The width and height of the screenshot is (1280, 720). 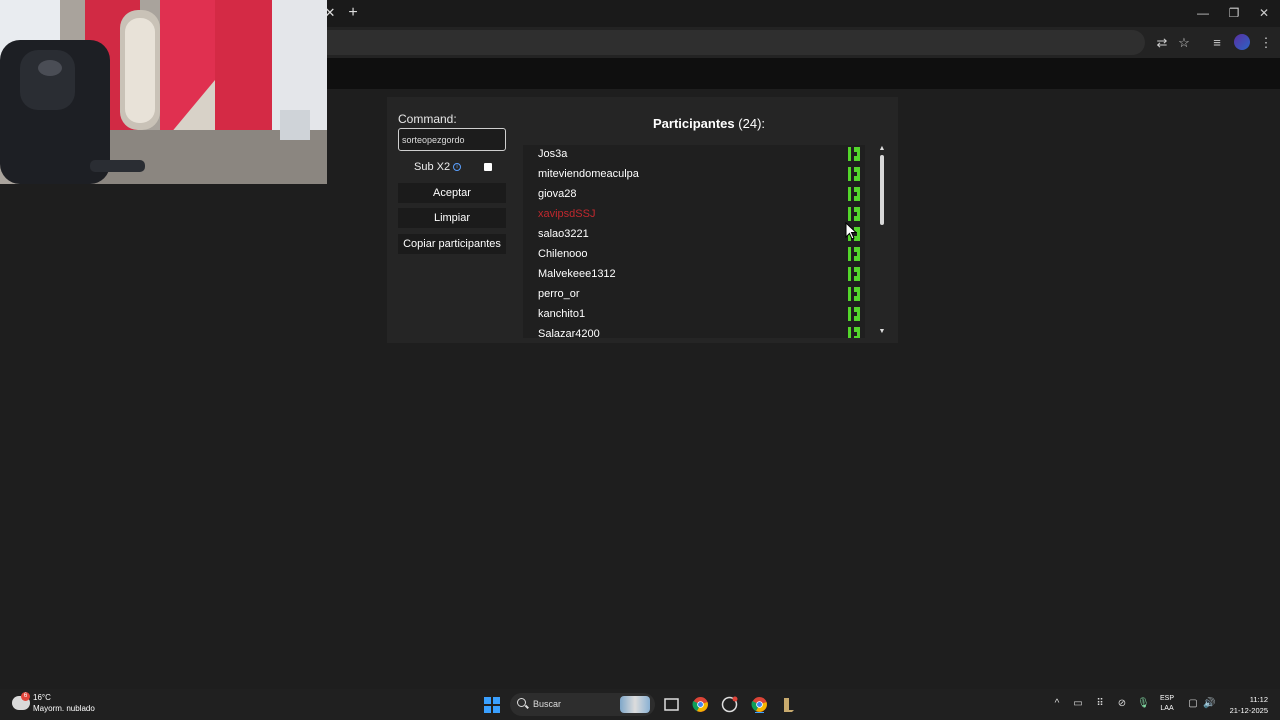 I want to click on participant-row: salao3221, so click(x=694, y=235).